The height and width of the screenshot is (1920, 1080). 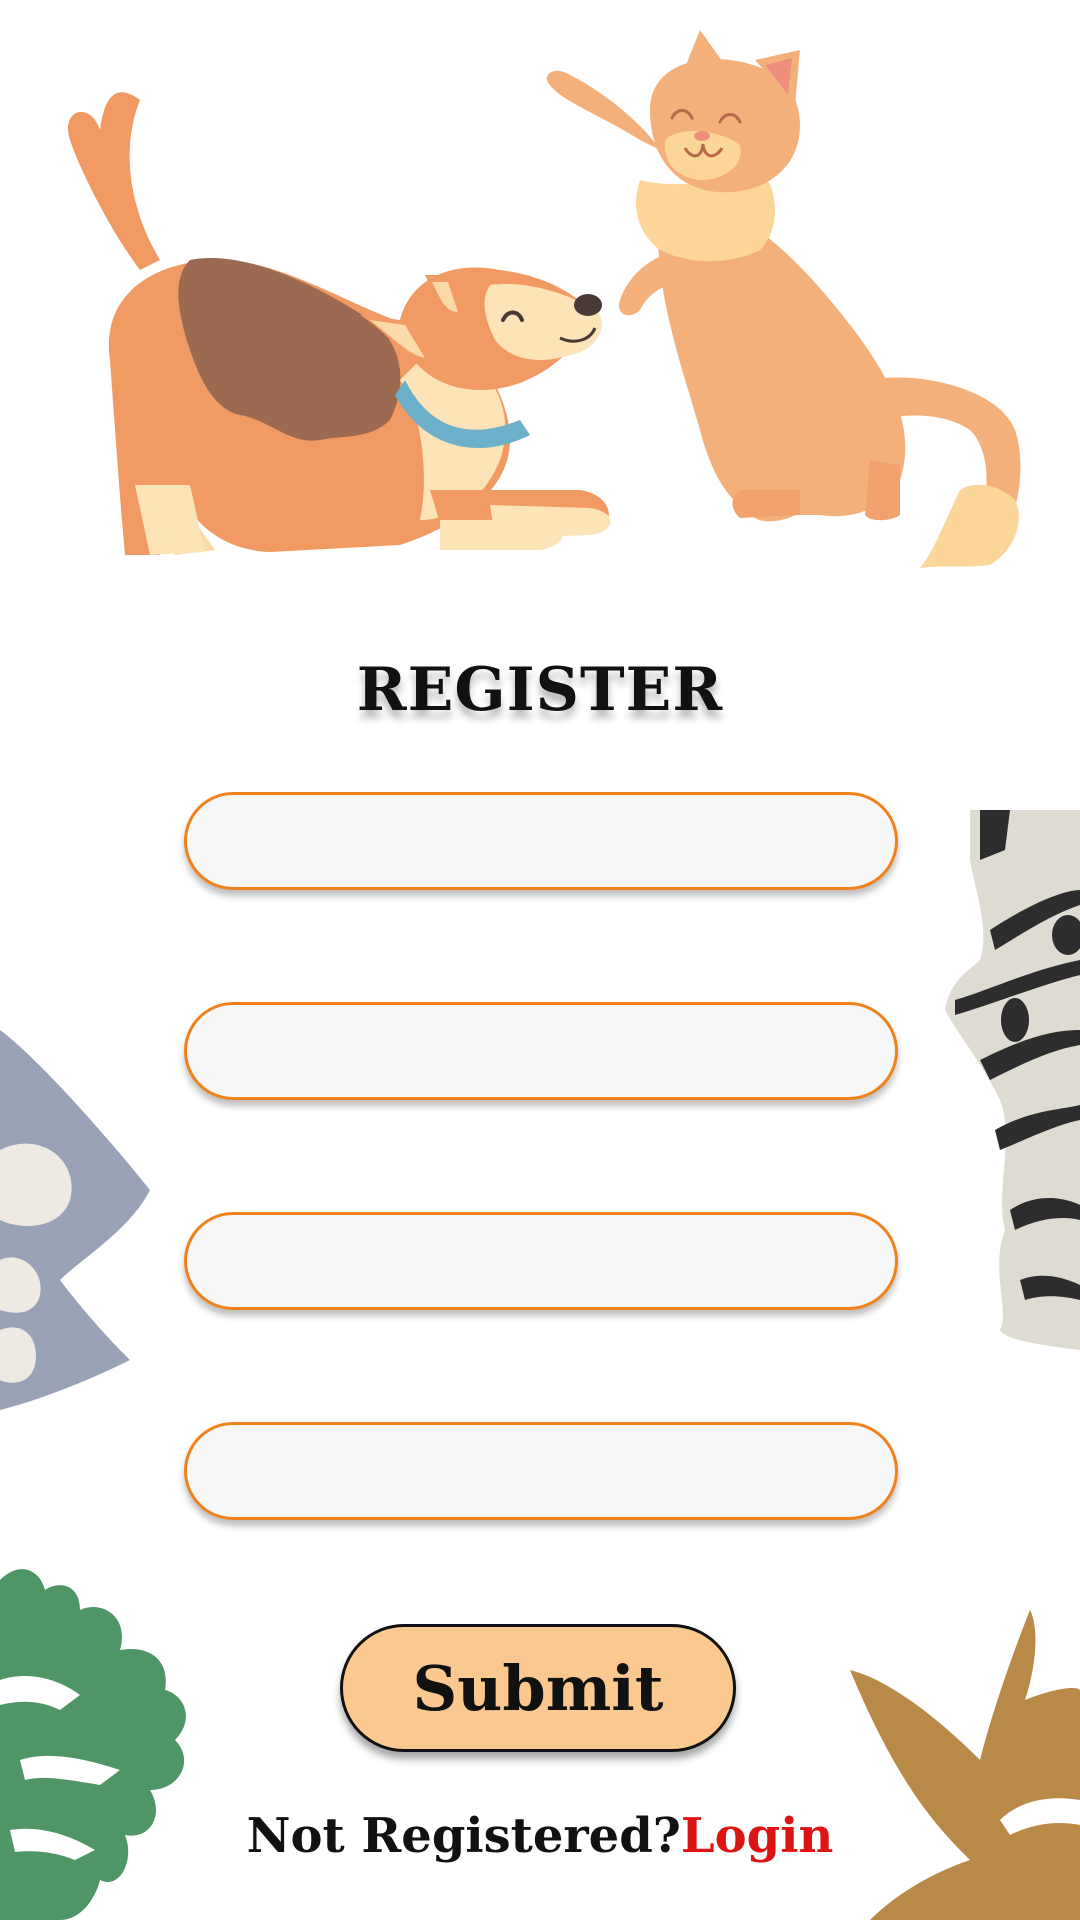 I want to click on login-link: Login, so click(x=757, y=1836).